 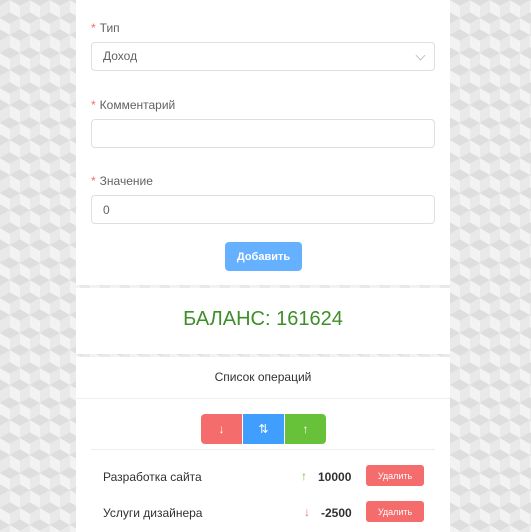 I want to click on operation-title: Услуги дизайнера, so click(x=153, y=513).